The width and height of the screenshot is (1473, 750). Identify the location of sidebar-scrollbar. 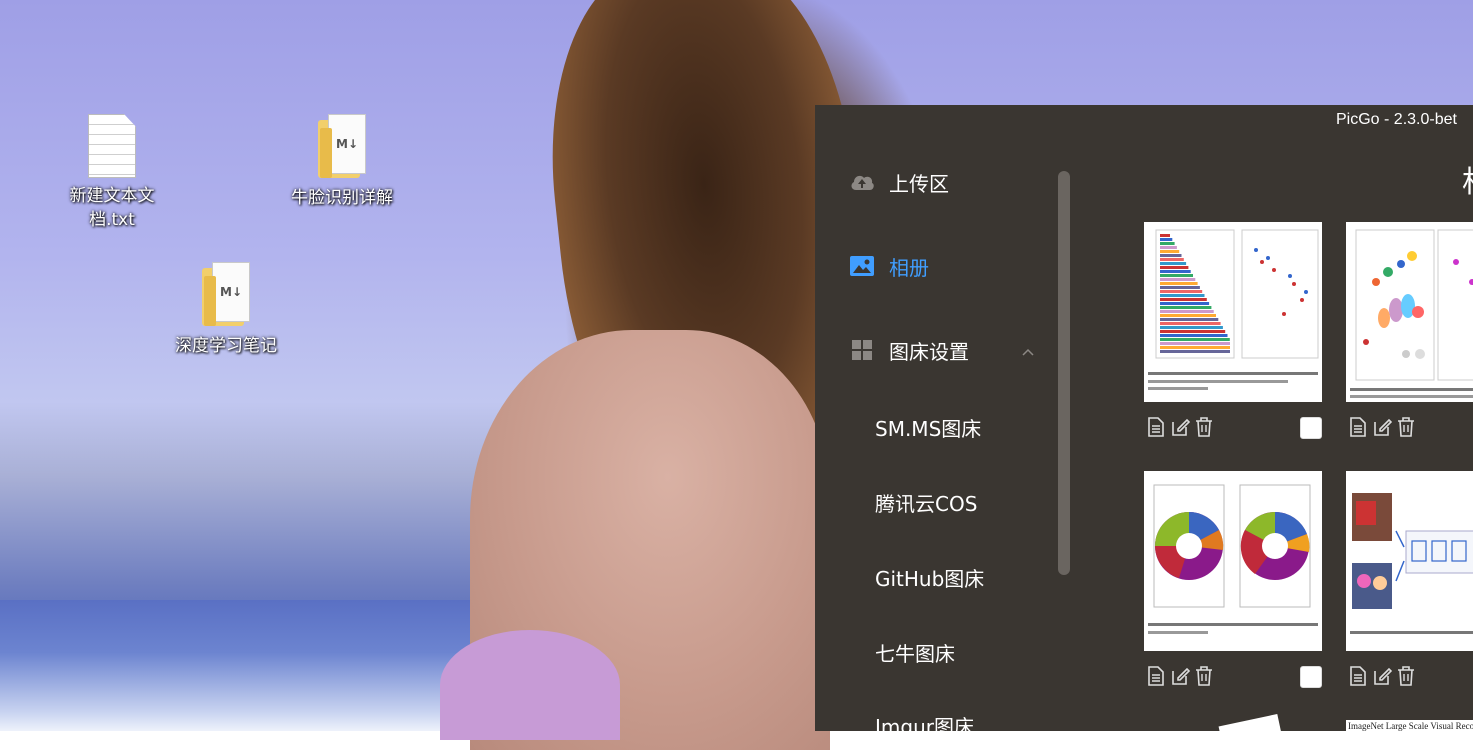
(1064, 373).